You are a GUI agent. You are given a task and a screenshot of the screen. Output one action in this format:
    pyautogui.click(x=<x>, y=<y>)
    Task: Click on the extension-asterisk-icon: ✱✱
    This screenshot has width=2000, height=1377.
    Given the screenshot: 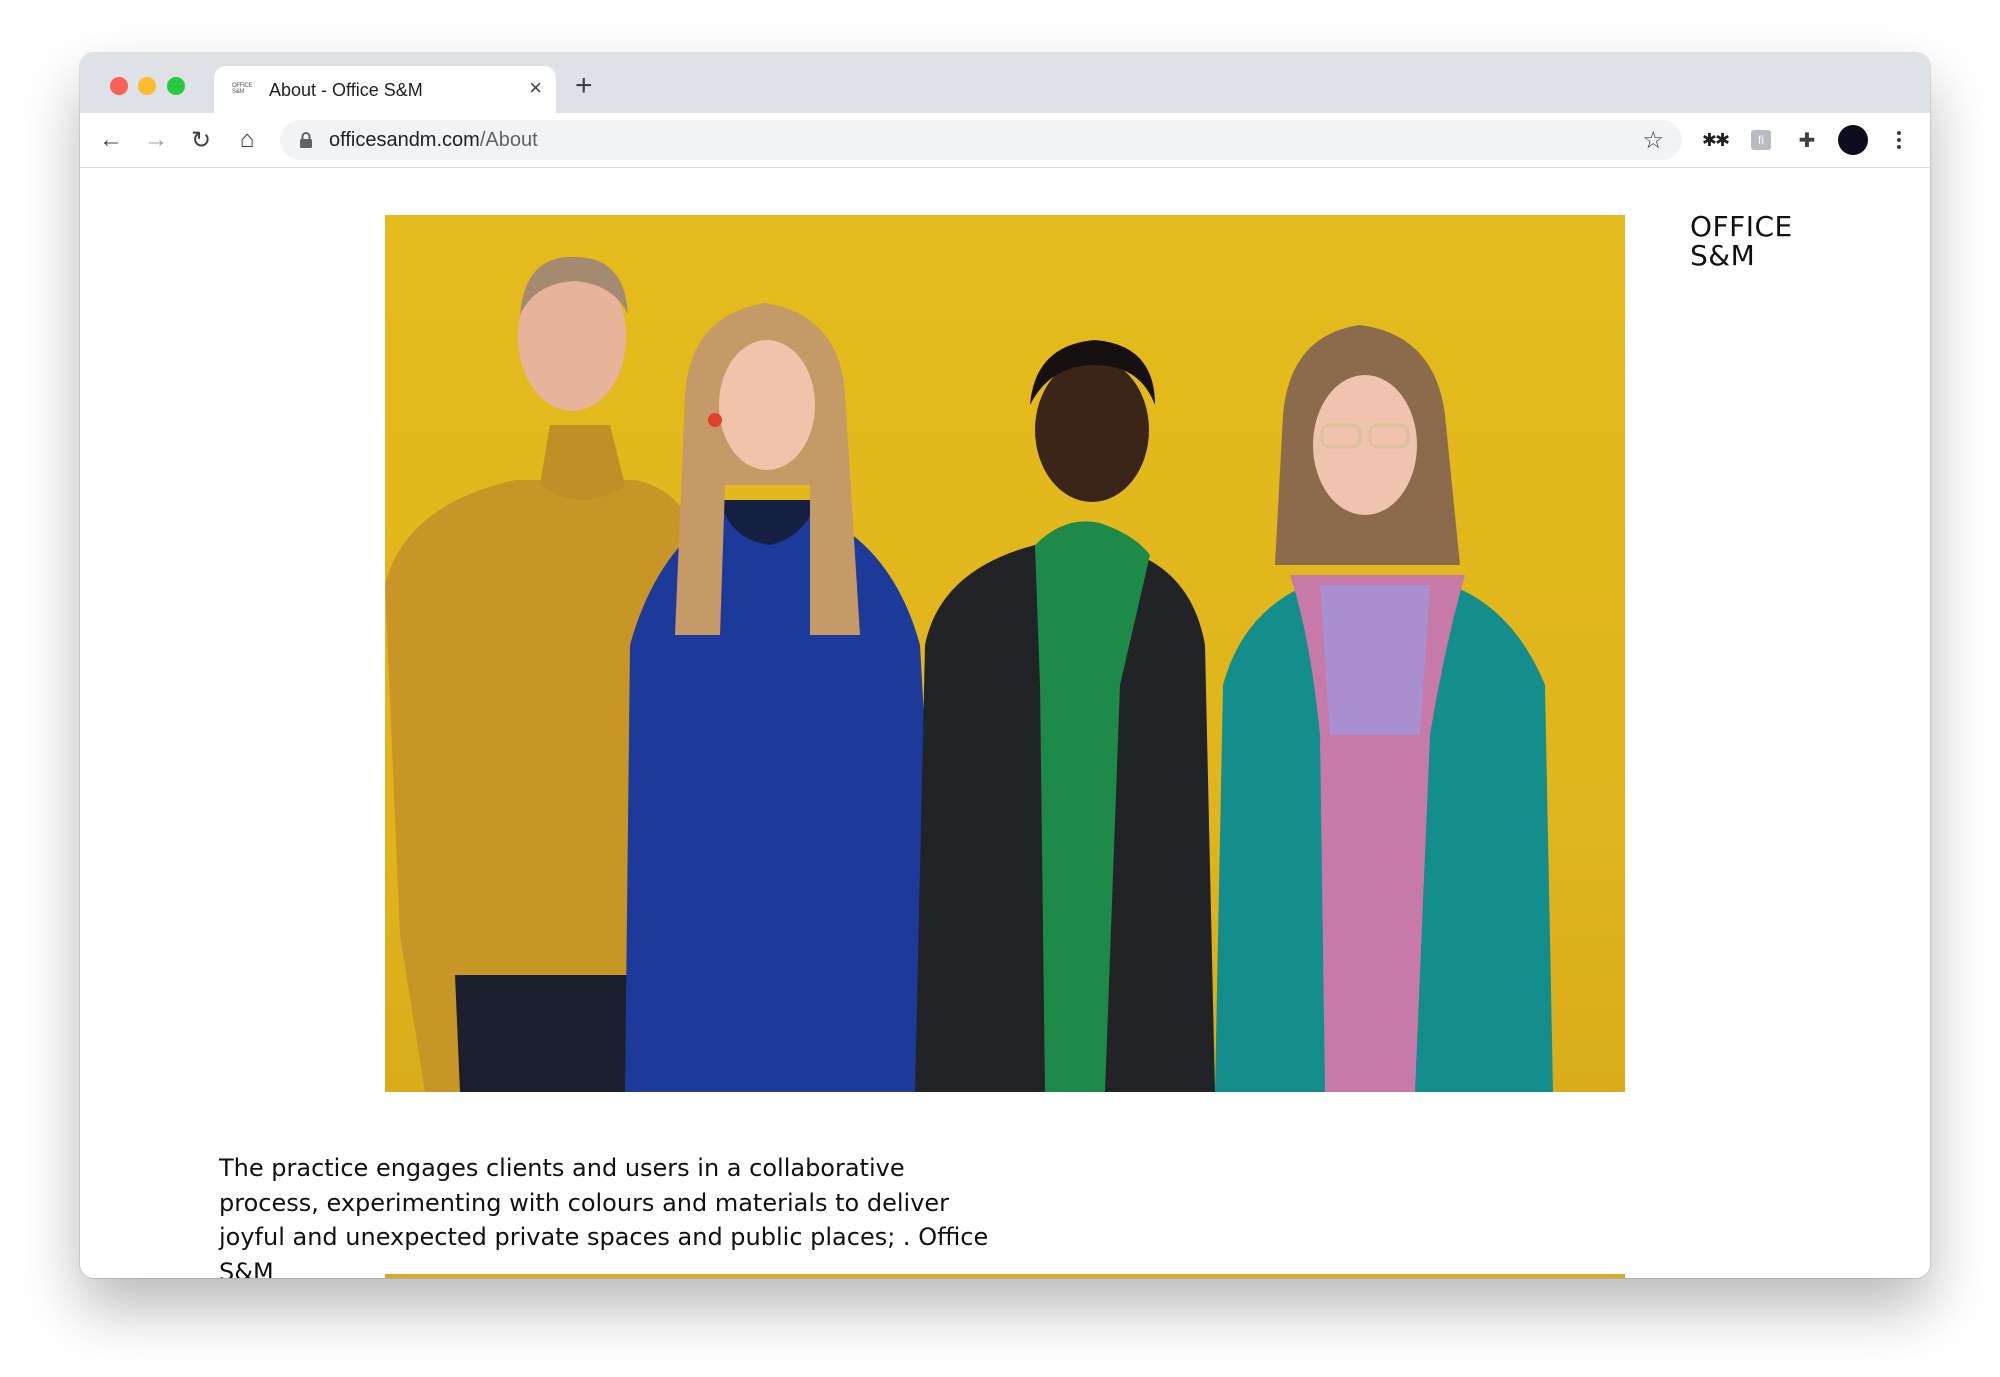 What is the action you would take?
    pyautogui.click(x=1715, y=140)
    